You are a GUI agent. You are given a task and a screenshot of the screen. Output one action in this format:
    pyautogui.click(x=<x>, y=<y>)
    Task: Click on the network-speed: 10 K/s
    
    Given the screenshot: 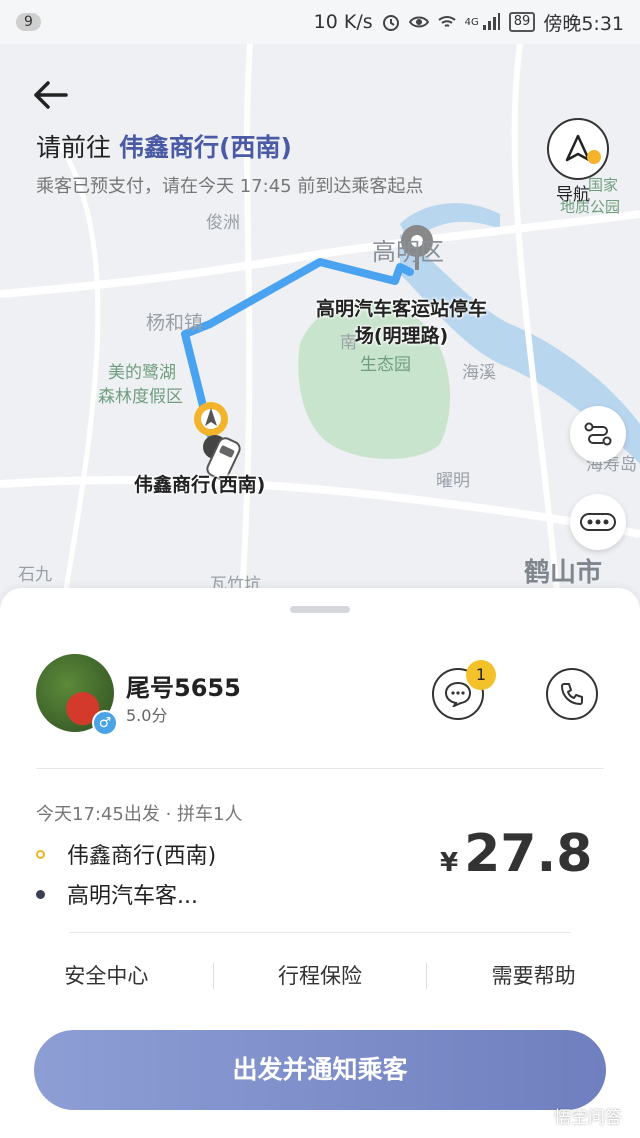 What is the action you would take?
    pyautogui.click(x=343, y=22)
    